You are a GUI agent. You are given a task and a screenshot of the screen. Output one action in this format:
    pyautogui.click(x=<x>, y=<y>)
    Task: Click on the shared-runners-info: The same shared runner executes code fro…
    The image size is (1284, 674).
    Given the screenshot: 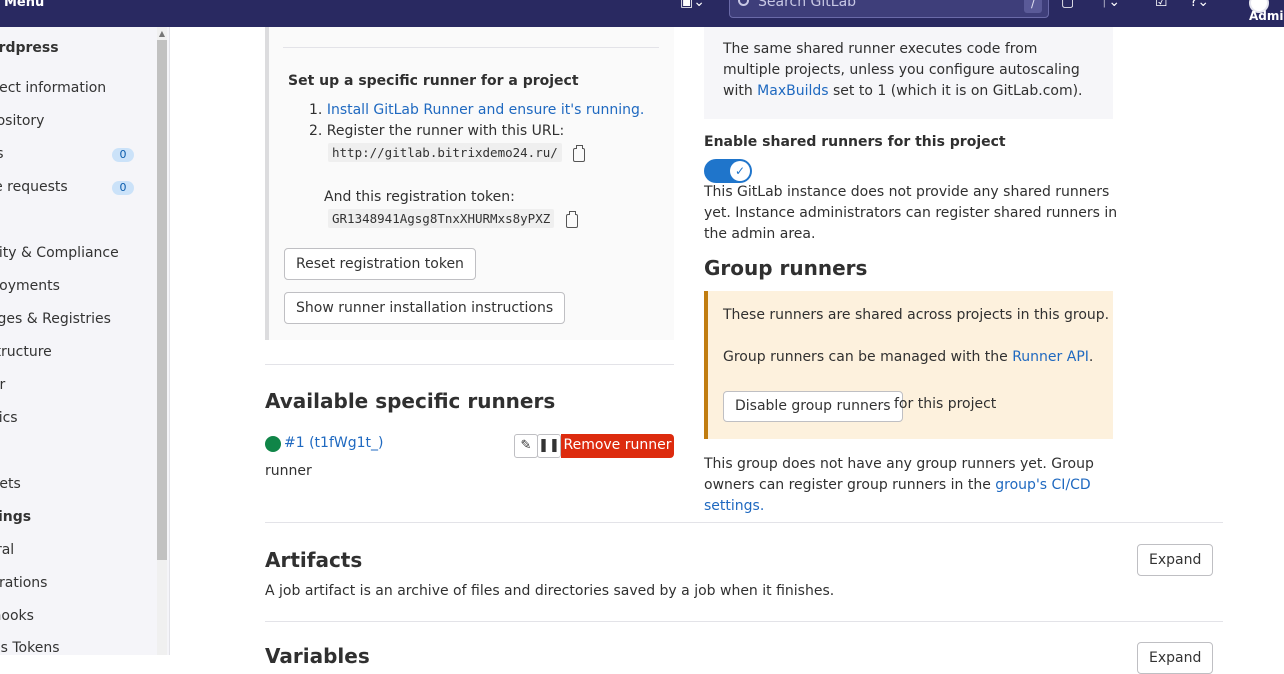 What is the action you would take?
    pyautogui.click(x=908, y=73)
    